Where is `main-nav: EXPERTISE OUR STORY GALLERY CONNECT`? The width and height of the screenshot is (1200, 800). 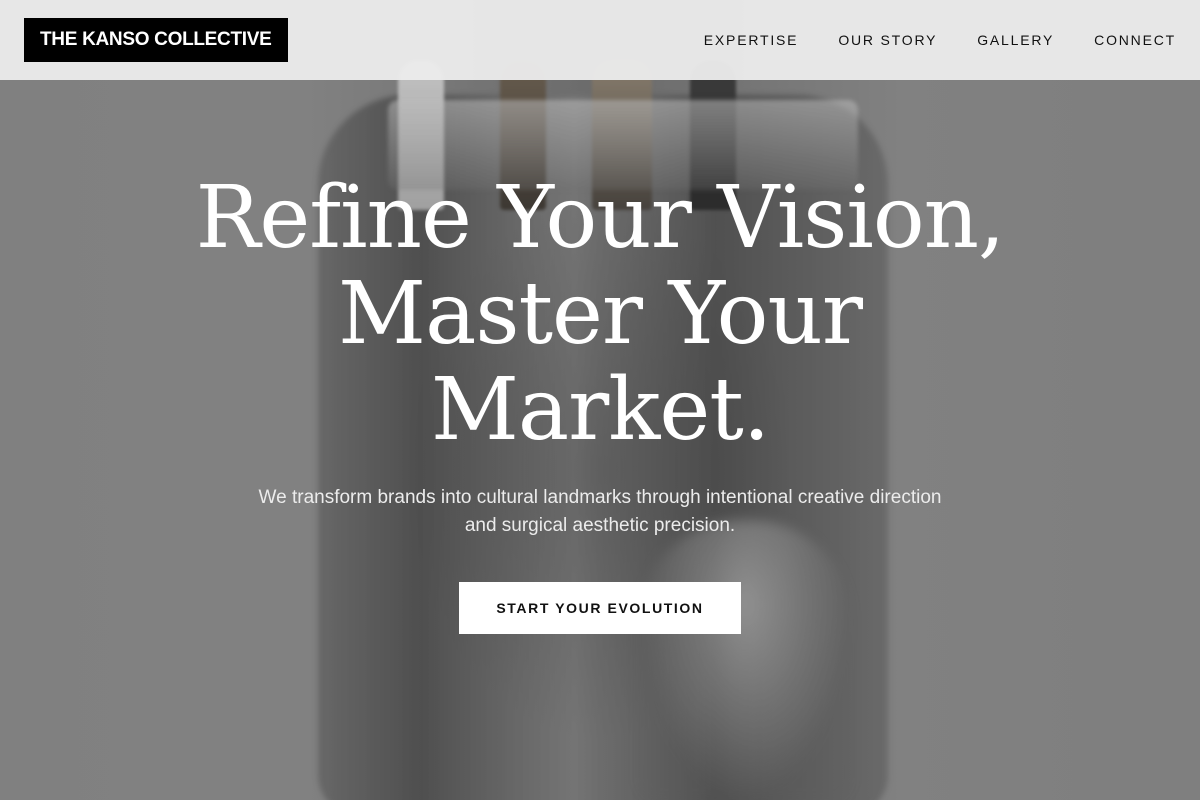 main-nav: EXPERTISE OUR STORY GALLERY CONNECT is located at coordinates (940, 40).